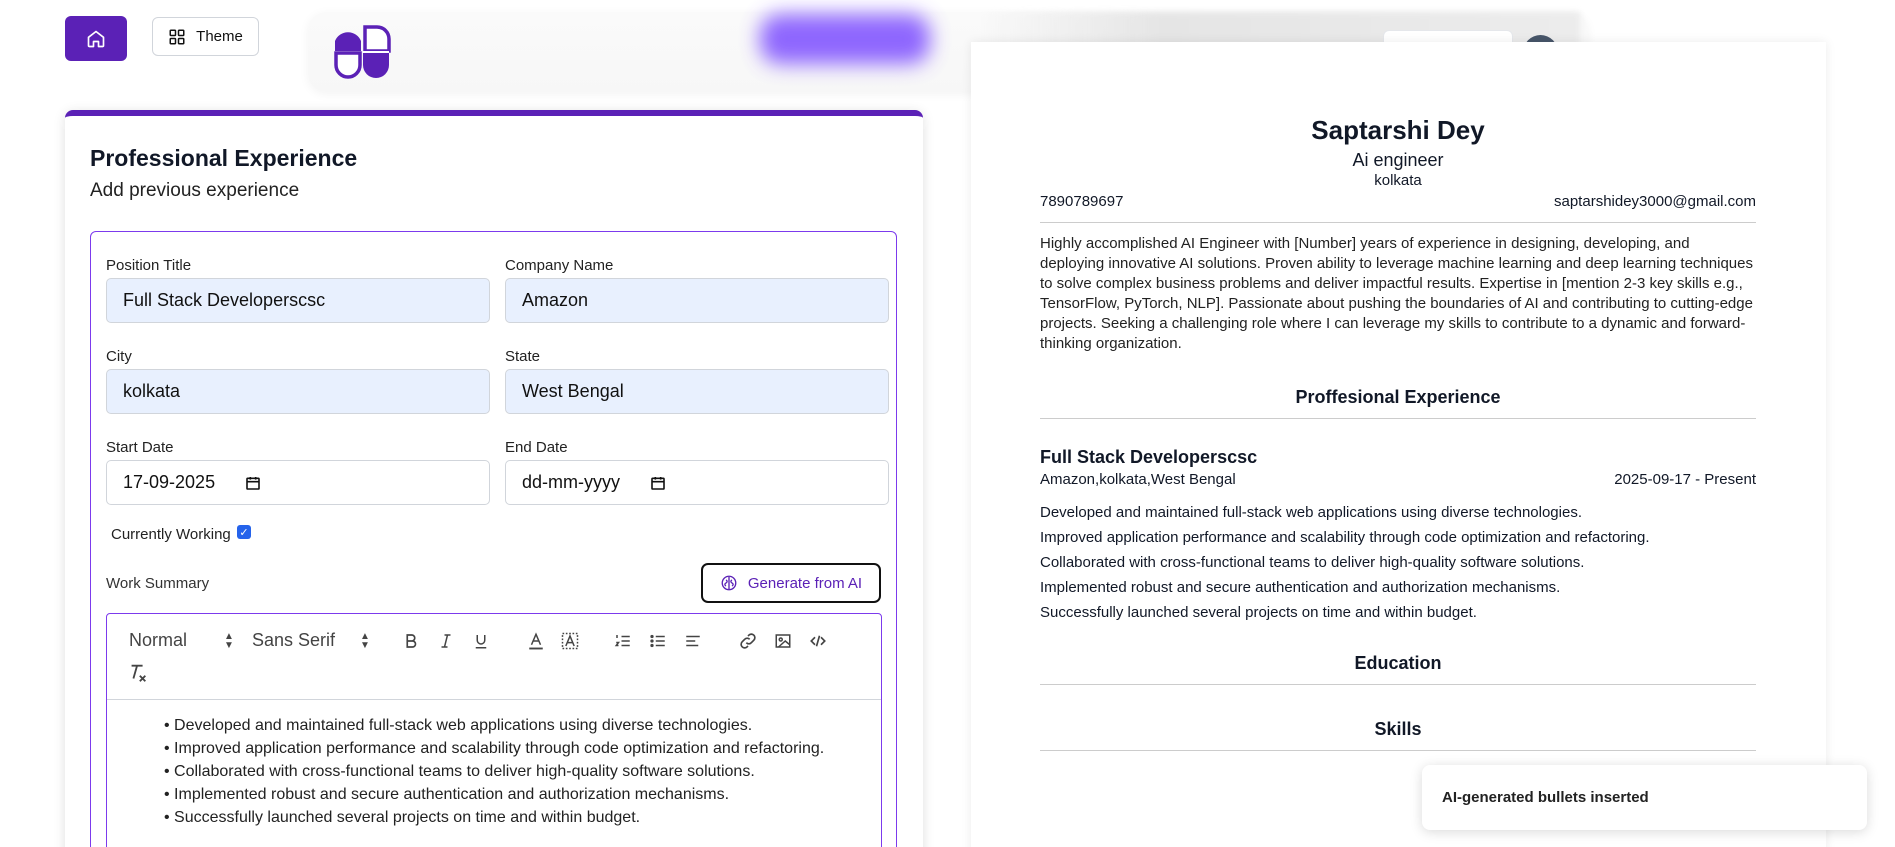  What do you see at coordinates (1149, 457) in the screenshot?
I see `resume-position: Full Stack Developerscsc` at bounding box center [1149, 457].